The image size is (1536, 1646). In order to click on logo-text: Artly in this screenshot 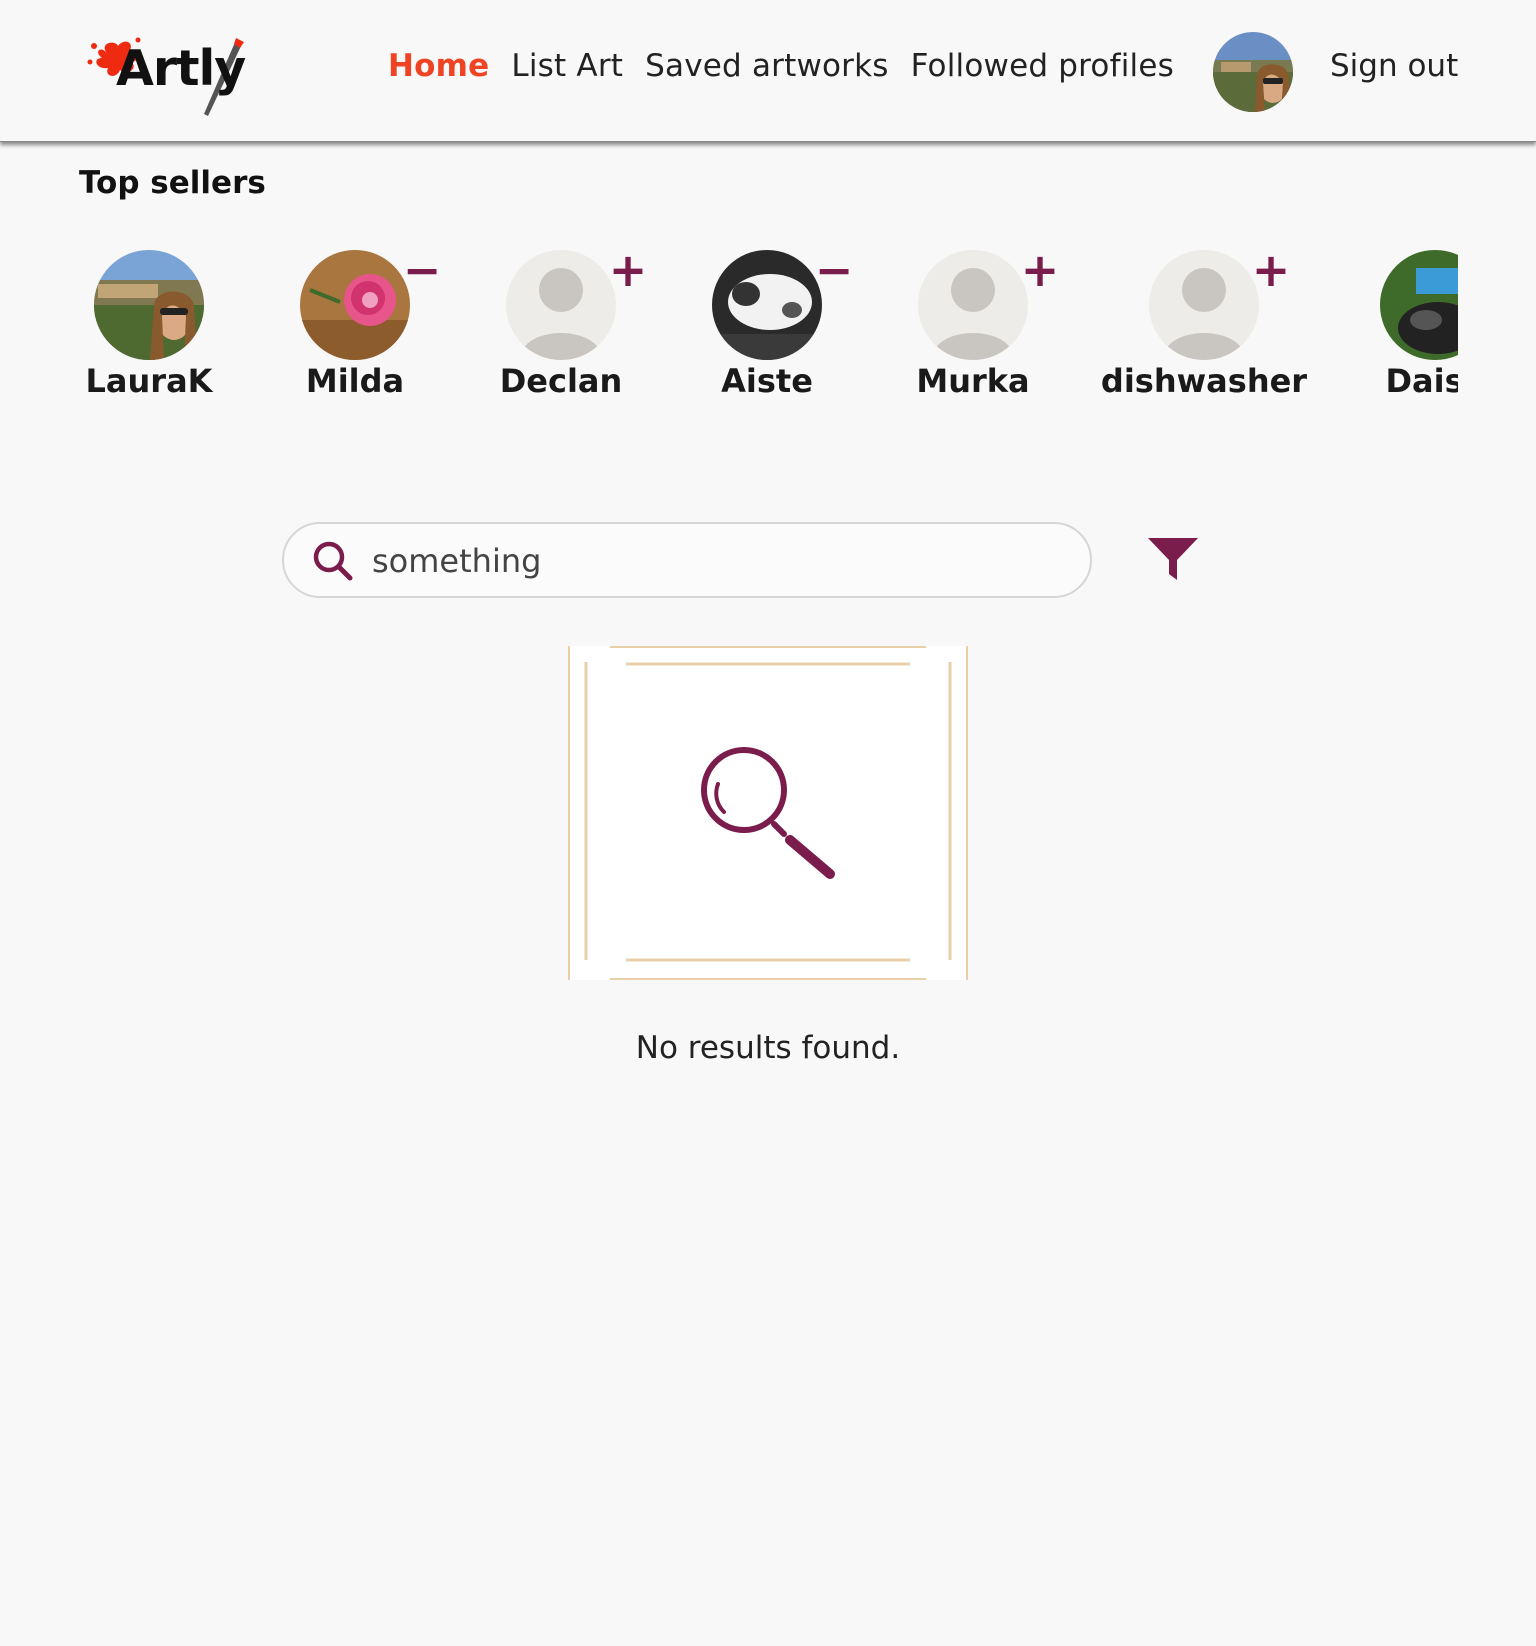, I will do `click(181, 68)`.